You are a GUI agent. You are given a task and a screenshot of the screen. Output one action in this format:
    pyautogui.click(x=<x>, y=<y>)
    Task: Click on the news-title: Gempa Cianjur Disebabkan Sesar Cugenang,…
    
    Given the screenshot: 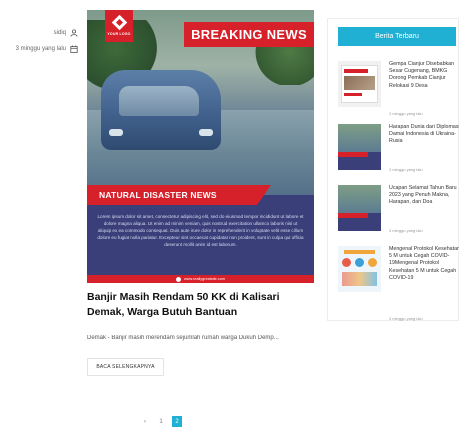 What is the action you would take?
    pyautogui.click(x=424, y=75)
    